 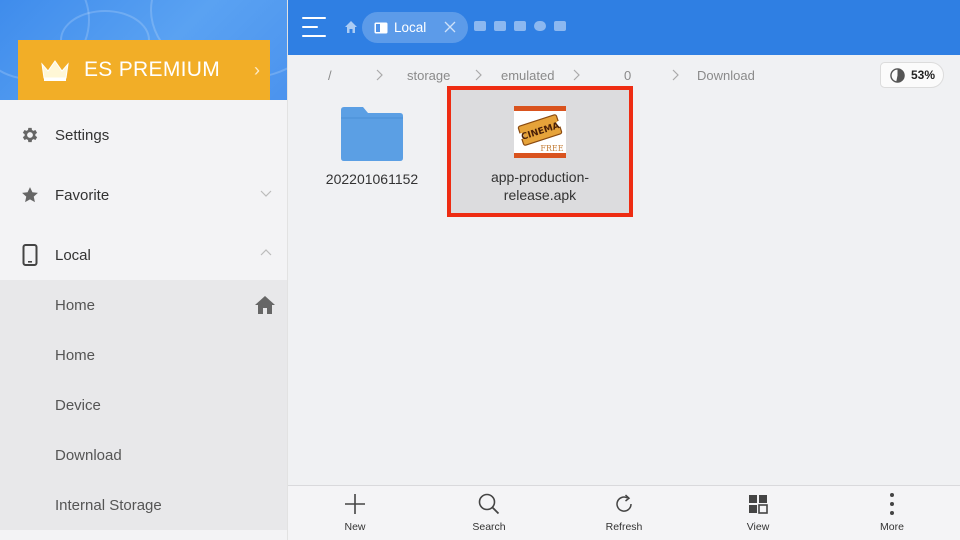 I want to click on quick-access-icons, so click(x=520, y=26).